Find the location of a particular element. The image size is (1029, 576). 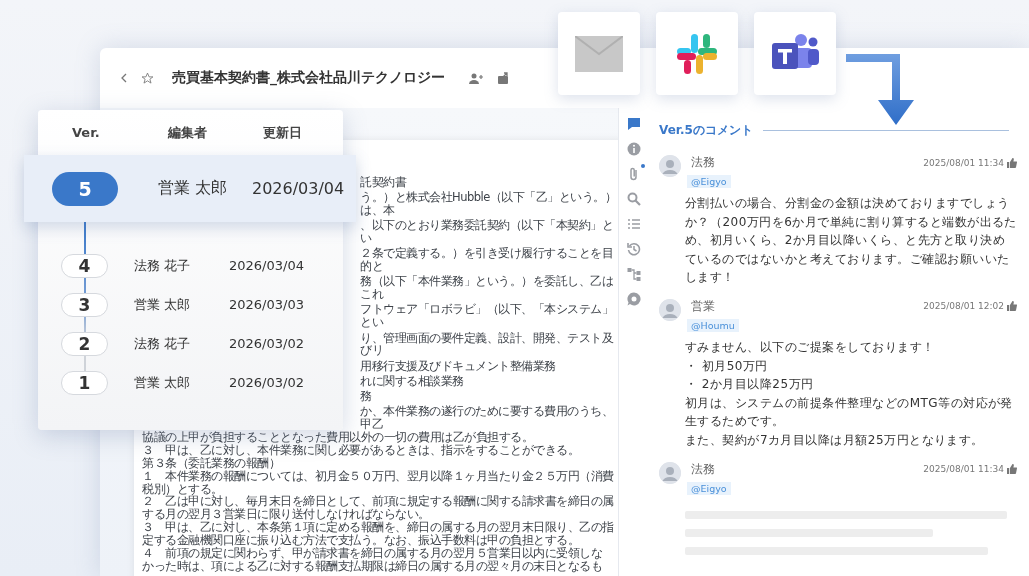

version-row: 4 法務 花子 2026/03/04 is located at coordinates (190, 265).